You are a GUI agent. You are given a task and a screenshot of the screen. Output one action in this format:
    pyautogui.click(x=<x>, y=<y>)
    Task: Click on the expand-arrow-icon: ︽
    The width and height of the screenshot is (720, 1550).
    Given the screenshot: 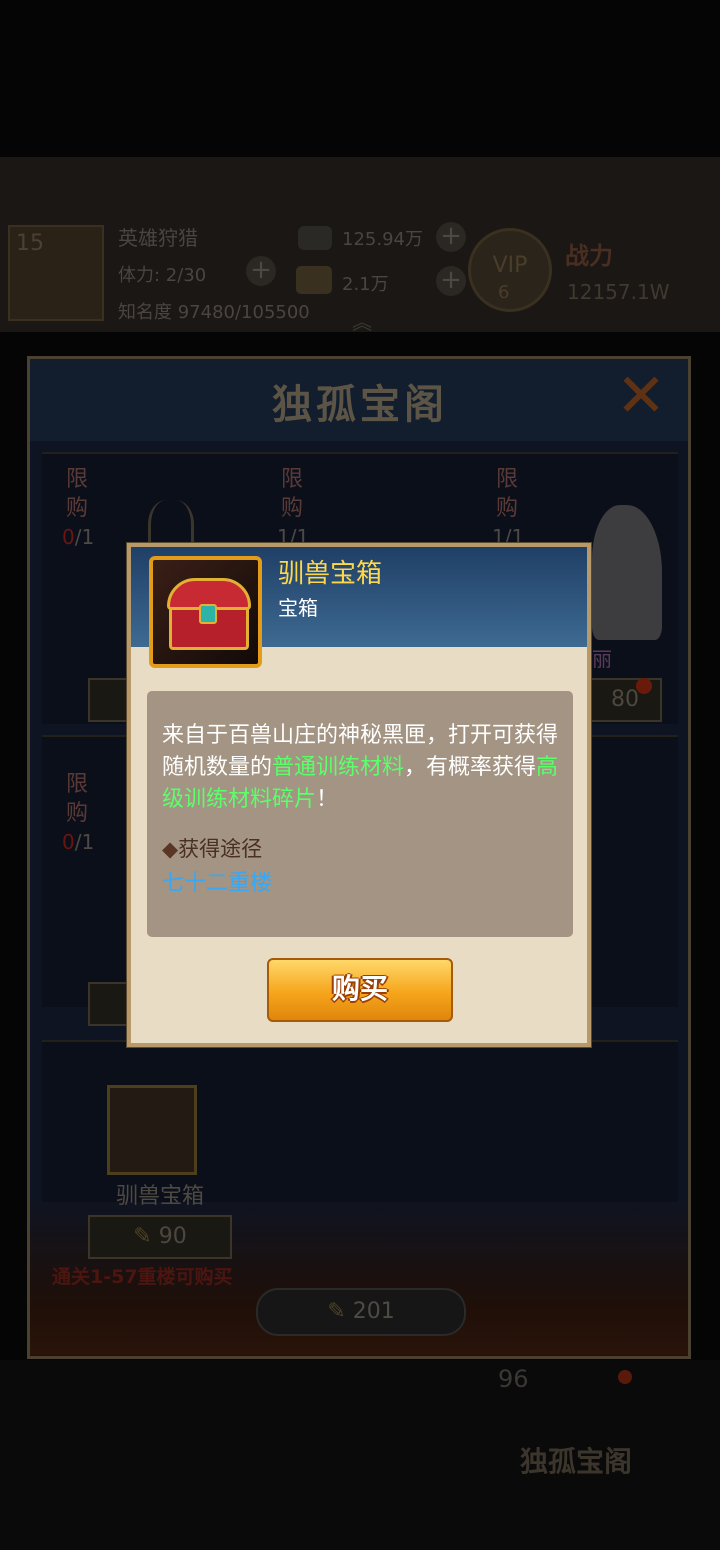 What is the action you would take?
    pyautogui.click(x=362, y=320)
    